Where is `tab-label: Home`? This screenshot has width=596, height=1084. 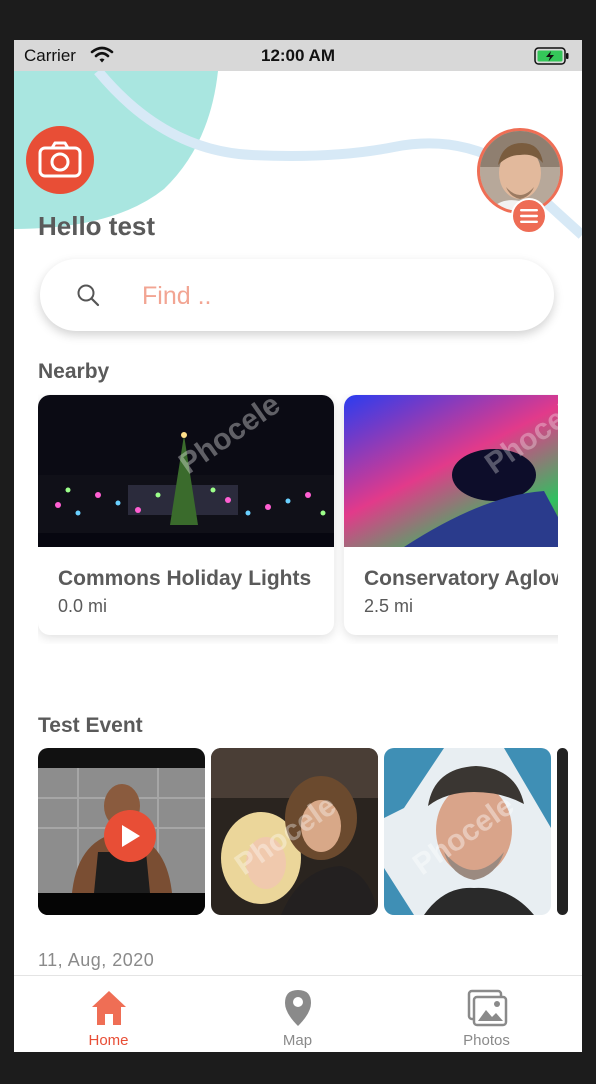 tab-label: Home is located at coordinates (108, 1040).